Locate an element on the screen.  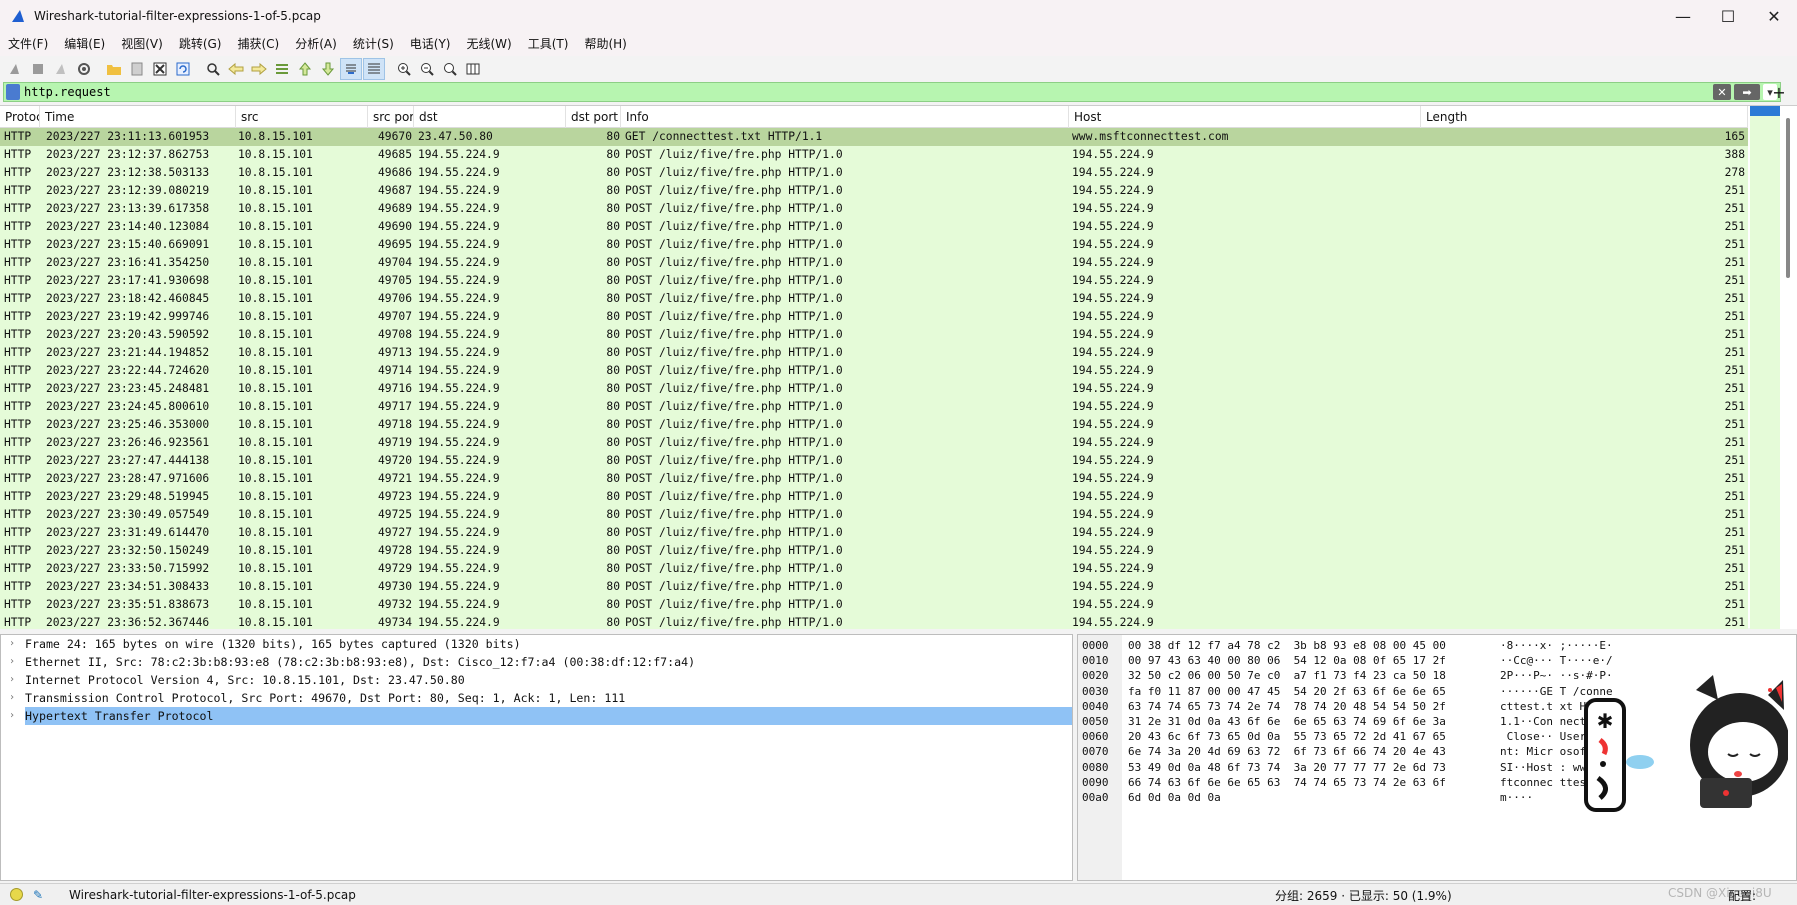
autoscroll-icon is located at coordinates (351, 69).